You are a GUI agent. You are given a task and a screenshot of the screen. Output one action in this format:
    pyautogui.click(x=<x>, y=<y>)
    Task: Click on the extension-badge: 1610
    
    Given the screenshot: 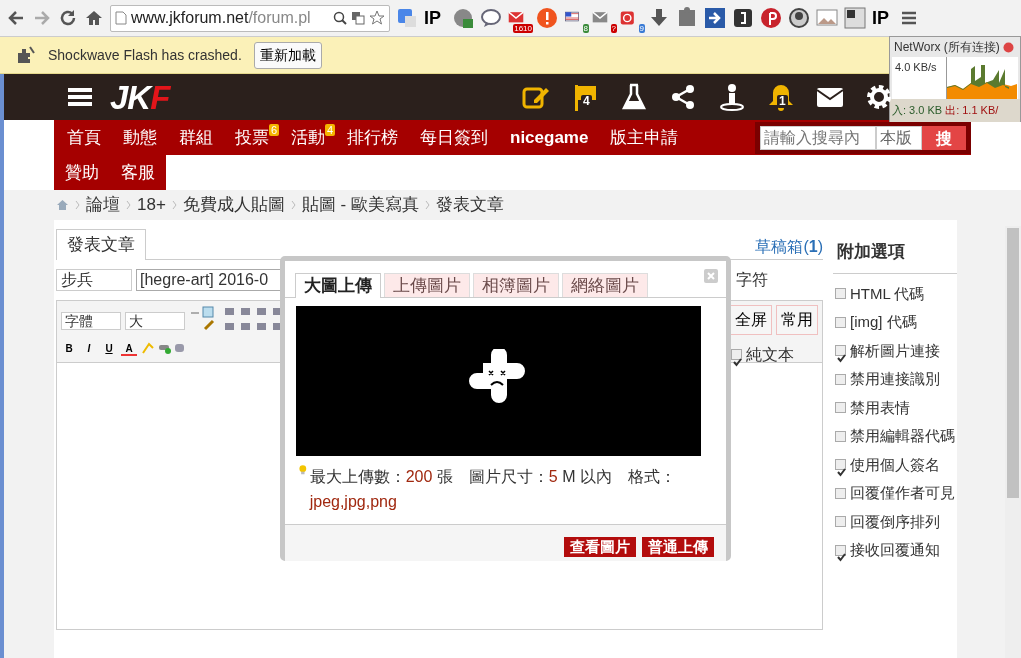 What is the action you would take?
    pyautogui.click(x=523, y=28)
    